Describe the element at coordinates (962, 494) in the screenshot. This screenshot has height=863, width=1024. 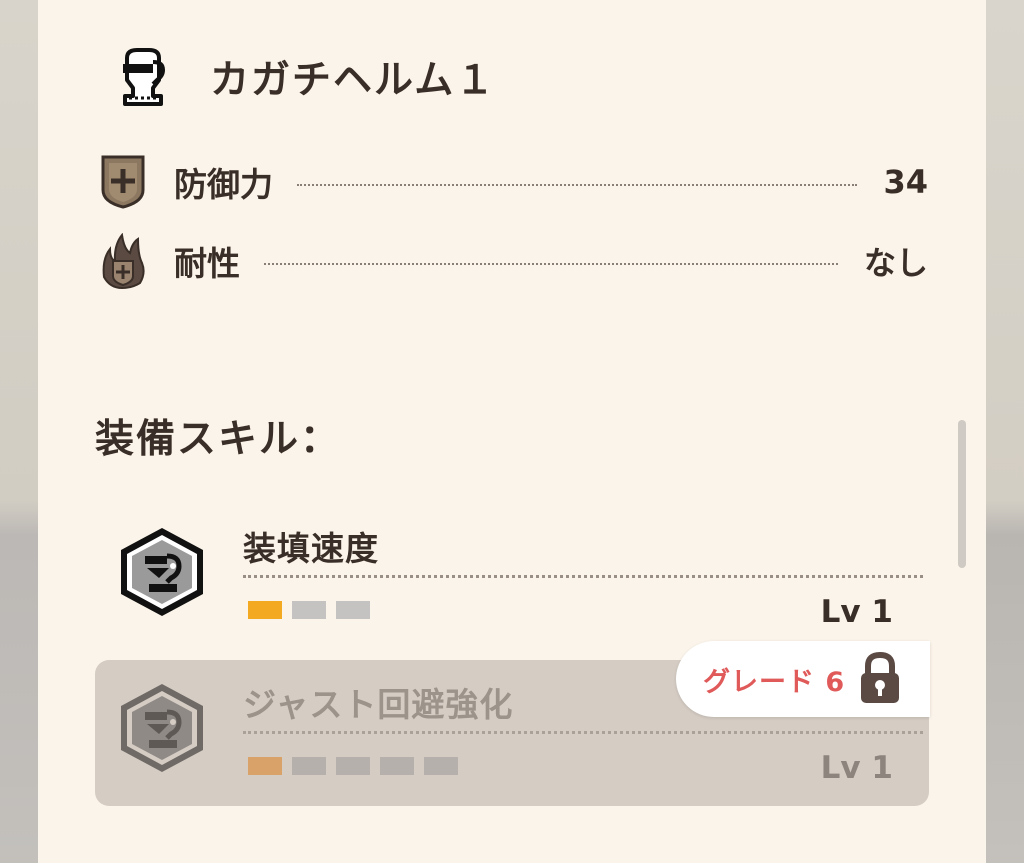
I see `scrollbar-thumb` at that location.